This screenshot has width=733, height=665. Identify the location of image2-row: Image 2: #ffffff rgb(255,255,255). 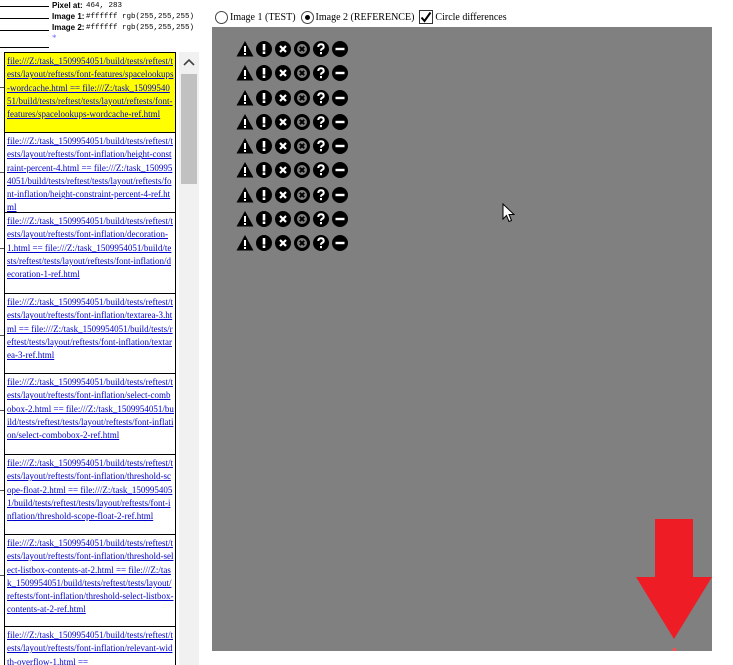
(105, 28).